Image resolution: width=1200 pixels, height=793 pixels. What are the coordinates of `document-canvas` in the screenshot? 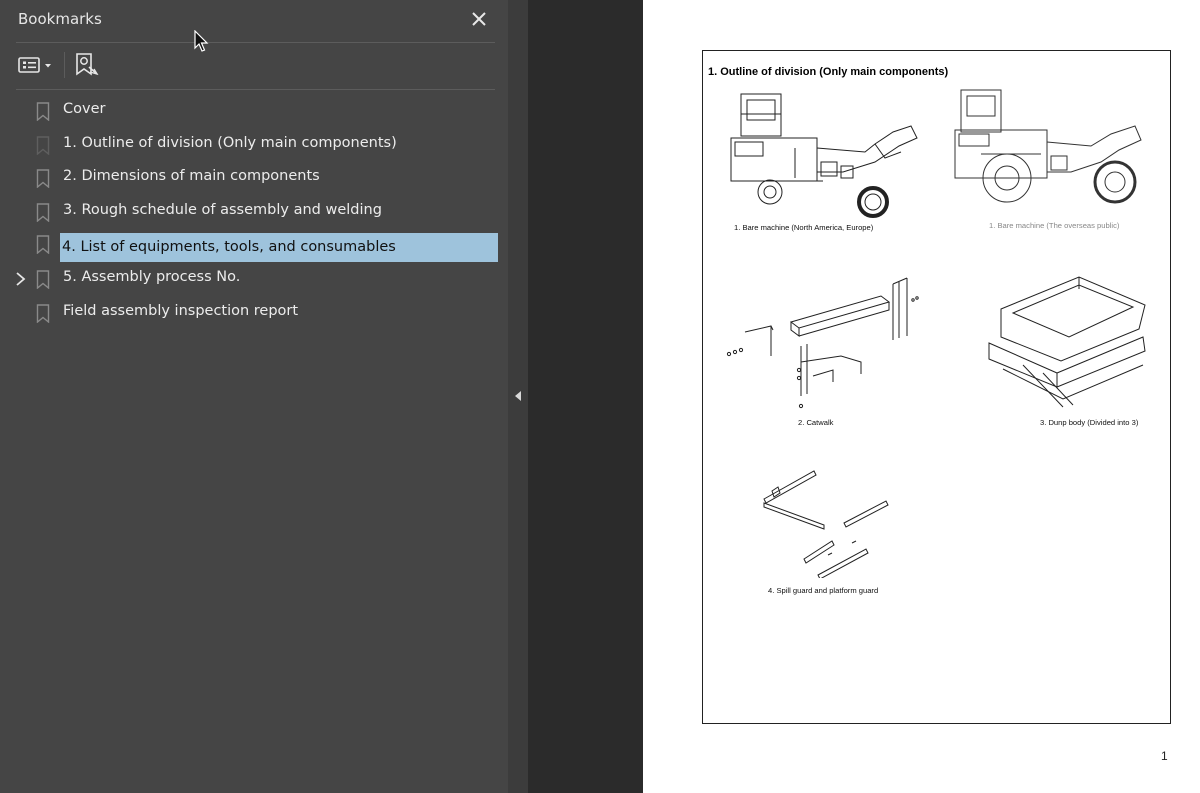 It's located at (585, 396).